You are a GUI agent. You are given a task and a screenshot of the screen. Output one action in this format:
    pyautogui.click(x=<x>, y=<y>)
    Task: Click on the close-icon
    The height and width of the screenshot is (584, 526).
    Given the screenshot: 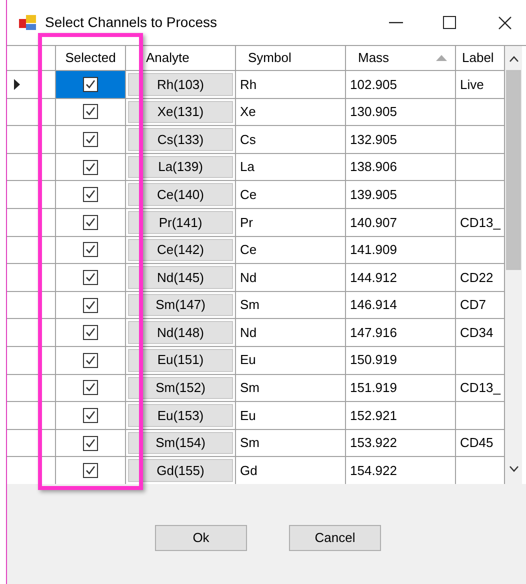 What is the action you would take?
    pyautogui.click(x=505, y=23)
    